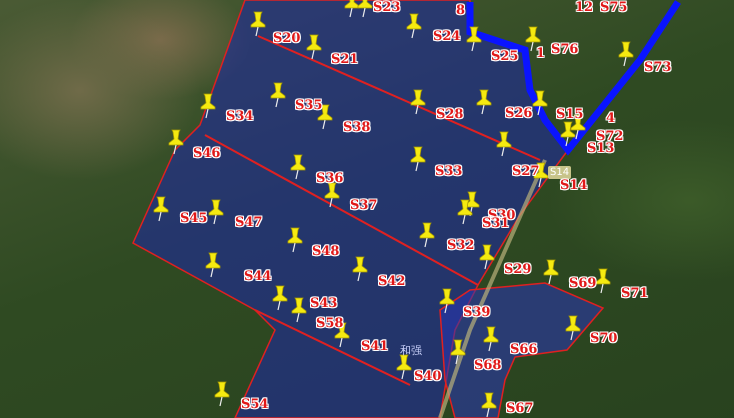 The height and width of the screenshot is (418, 734). What do you see at coordinates (308, 106) in the screenshot?
I see `map-label: S35` at bounding box center [308, 106].